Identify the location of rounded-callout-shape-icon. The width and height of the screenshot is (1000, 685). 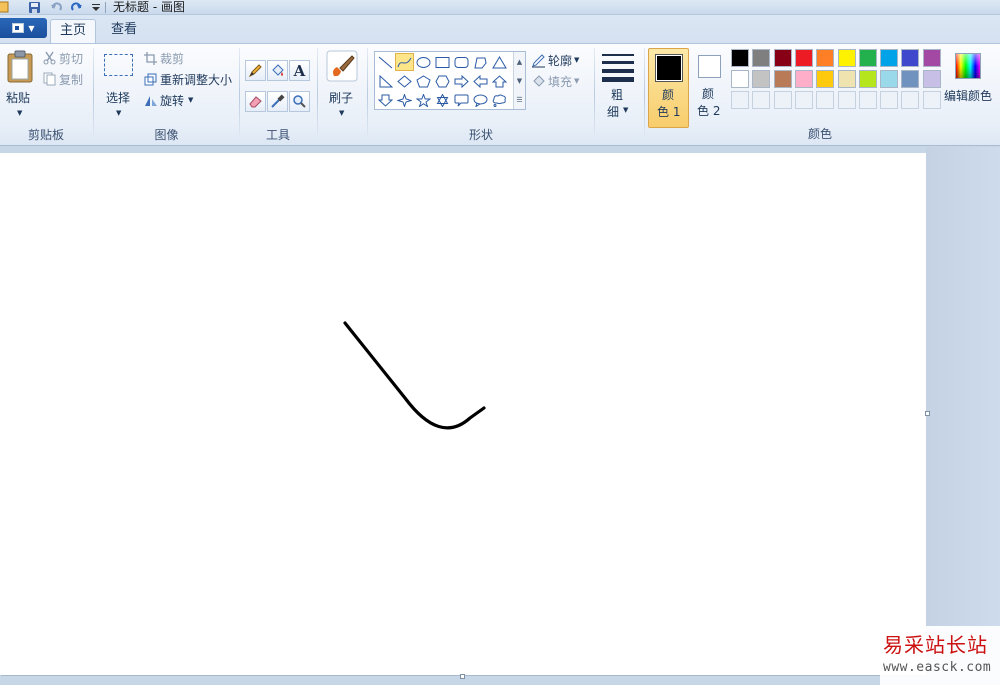
(461, 100).